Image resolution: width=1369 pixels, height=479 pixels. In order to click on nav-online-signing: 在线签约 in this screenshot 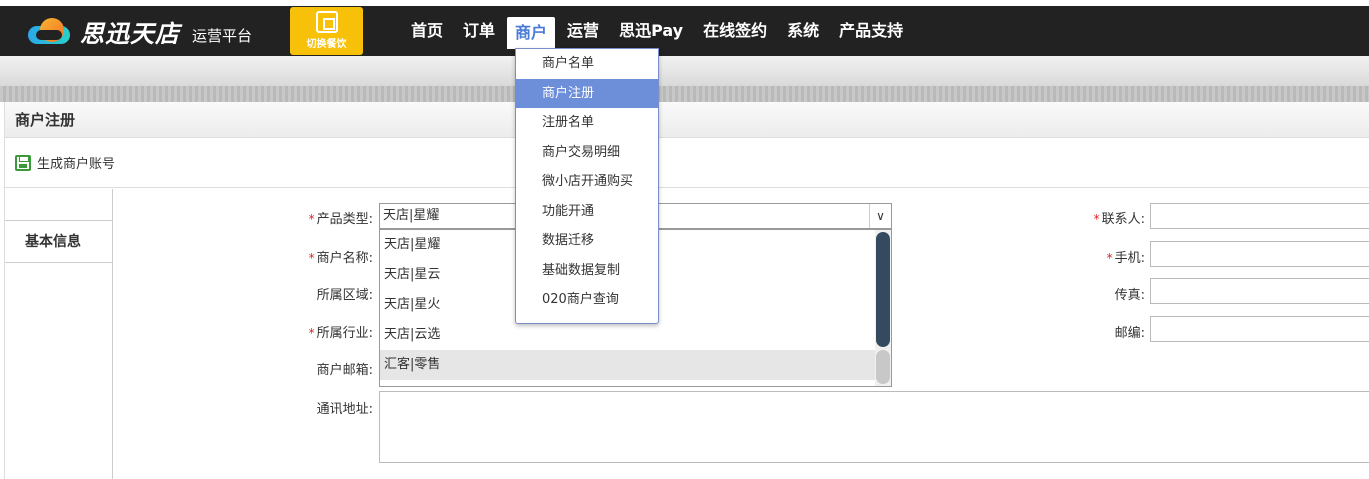, I will do `click(735, 31)`.